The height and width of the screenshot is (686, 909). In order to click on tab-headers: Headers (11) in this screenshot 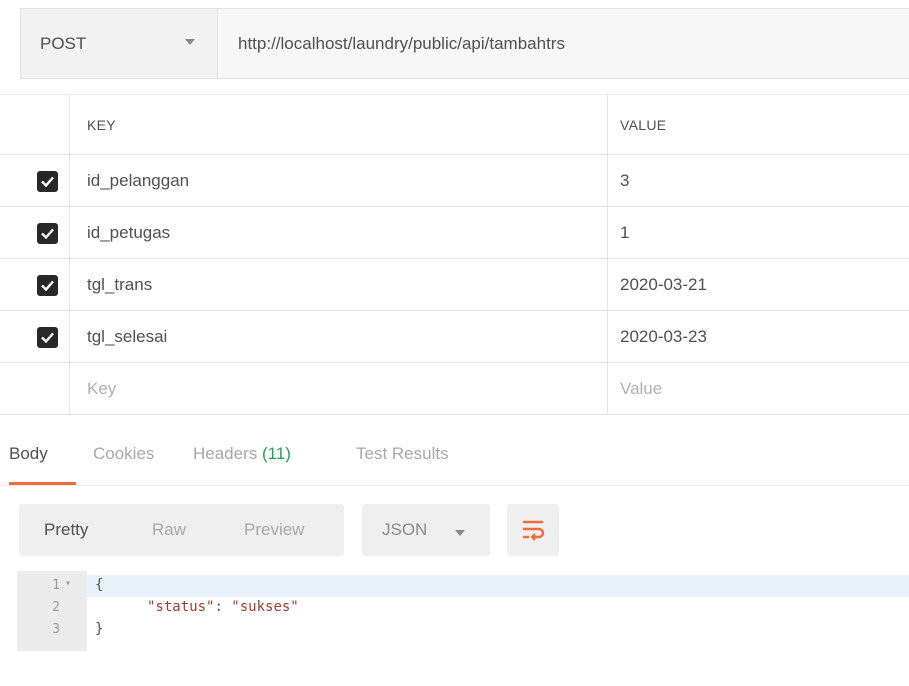, I will do `click(242, 454)`.